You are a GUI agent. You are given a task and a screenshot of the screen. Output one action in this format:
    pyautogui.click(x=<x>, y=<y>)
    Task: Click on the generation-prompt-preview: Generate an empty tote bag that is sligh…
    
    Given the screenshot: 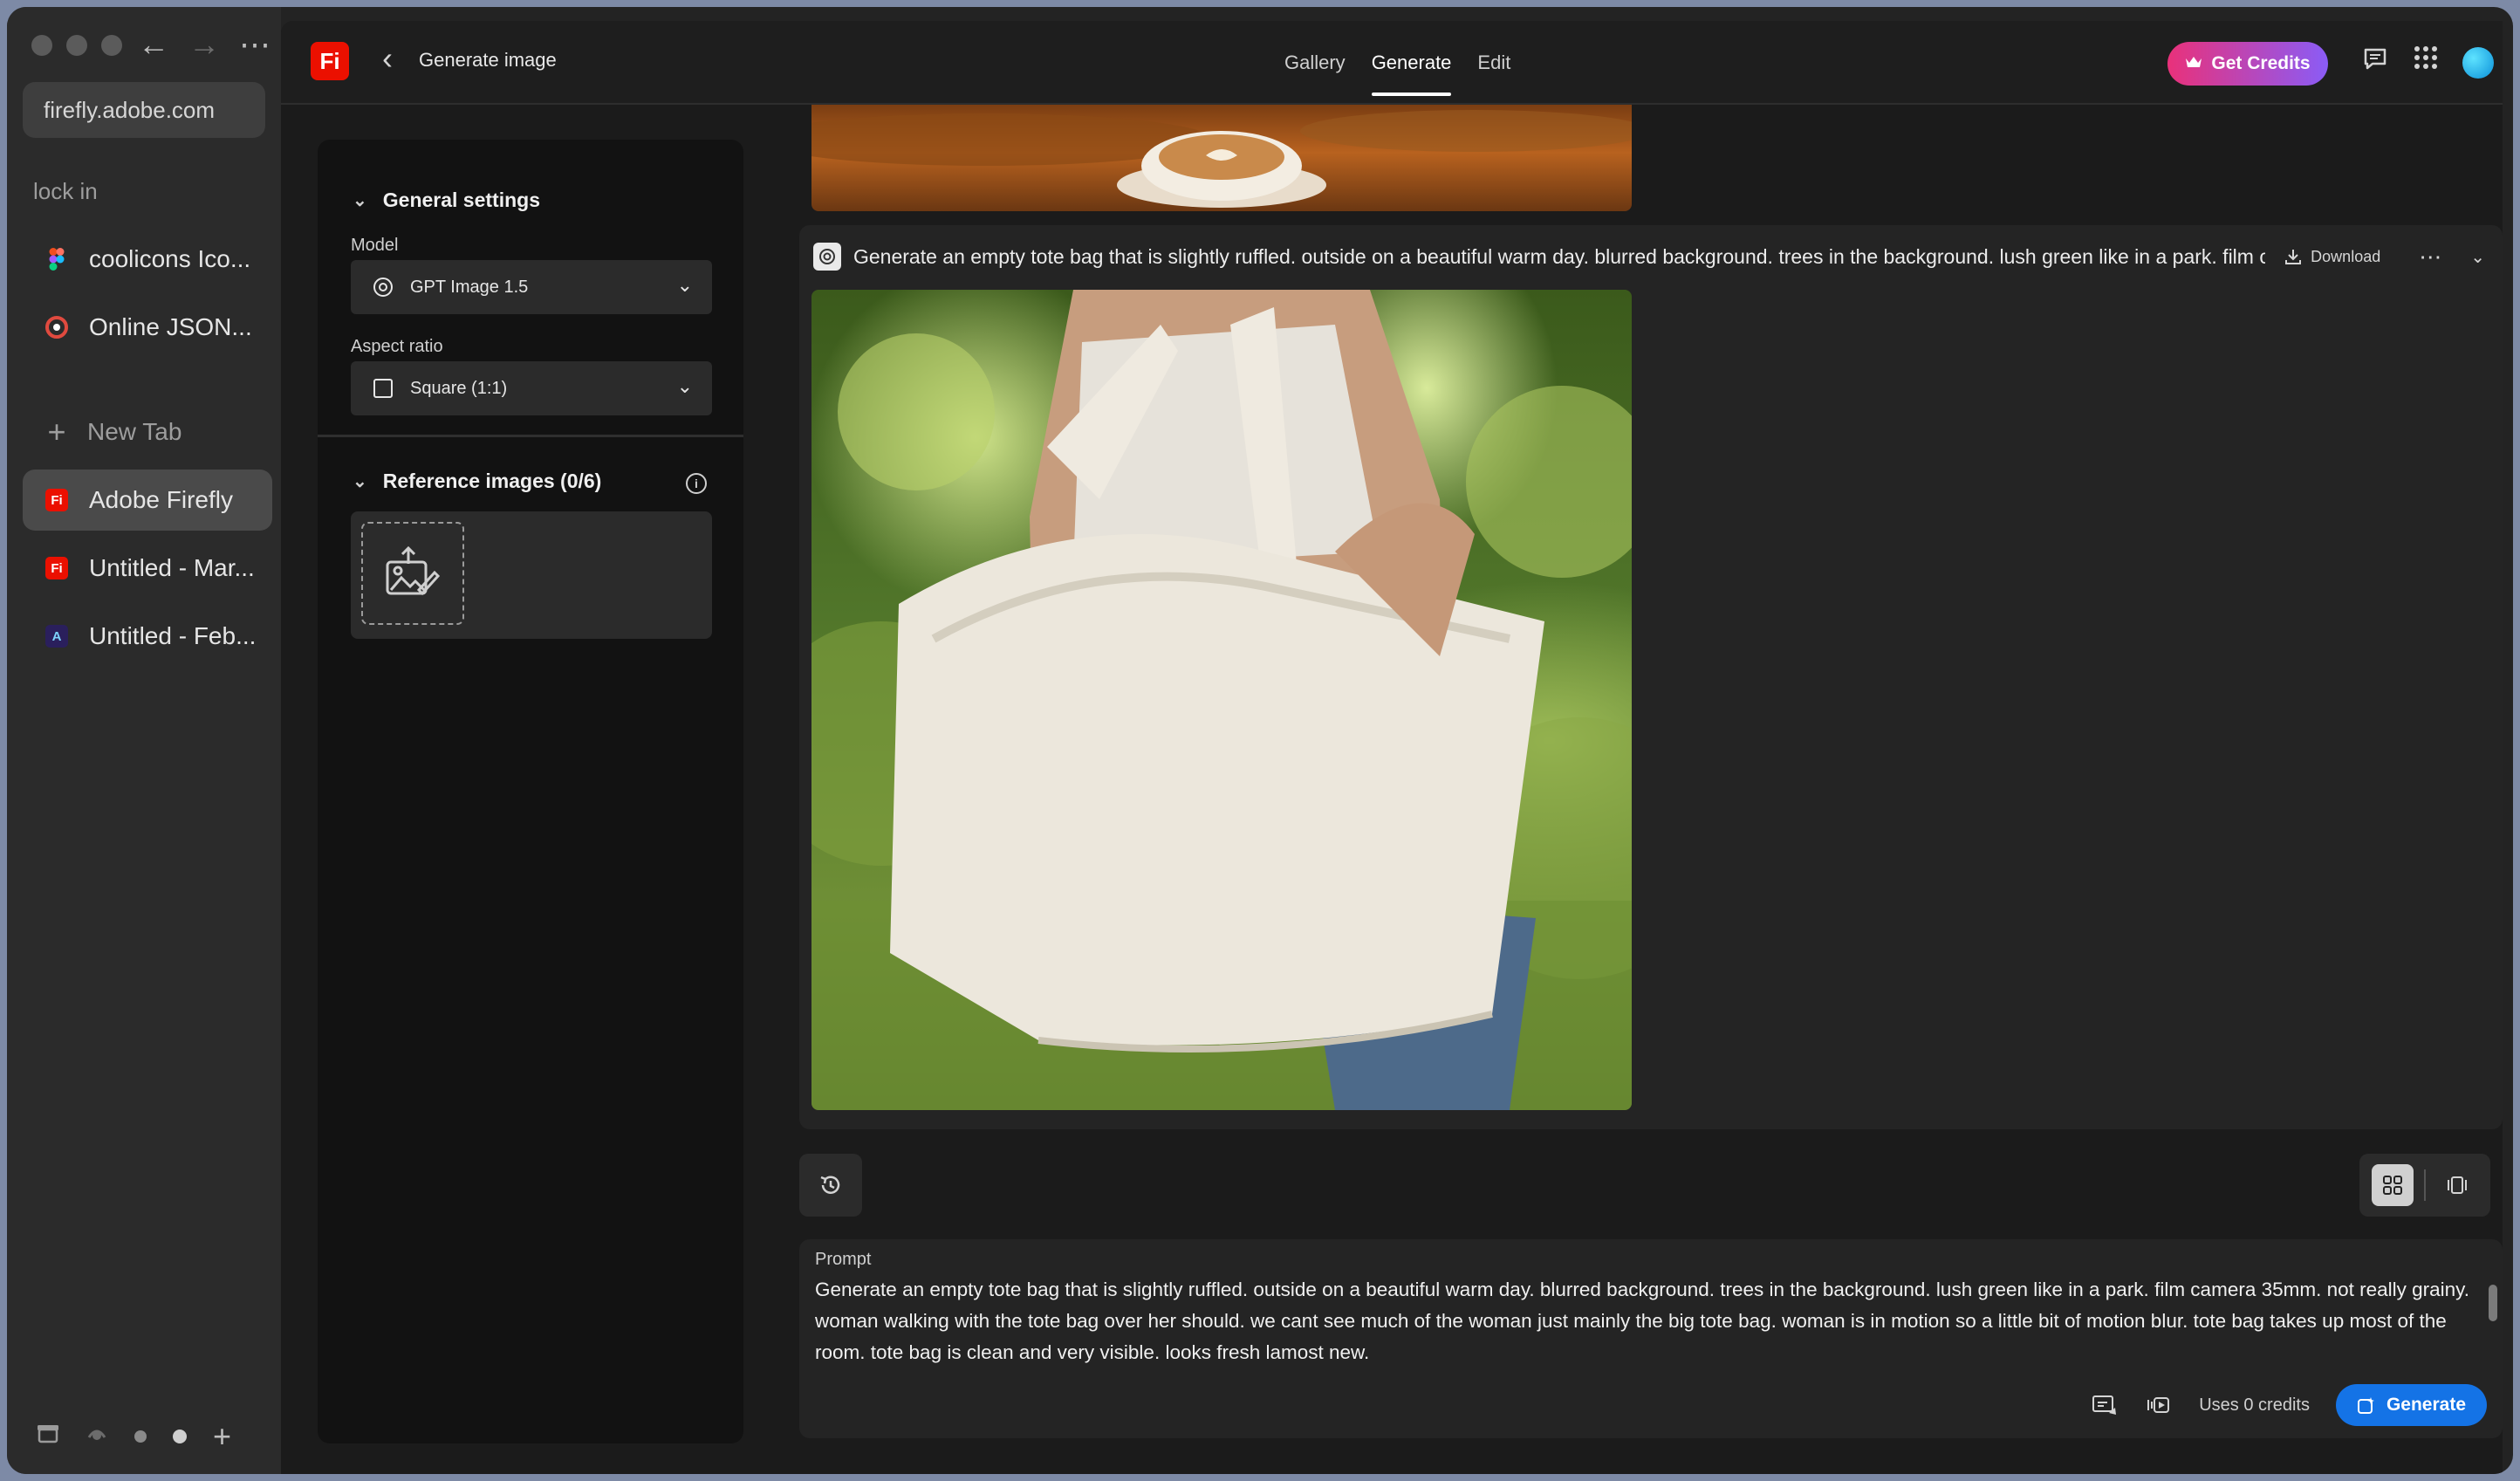 What is the action you would take?
    pyautogui.click(x=1559, y=257)
    